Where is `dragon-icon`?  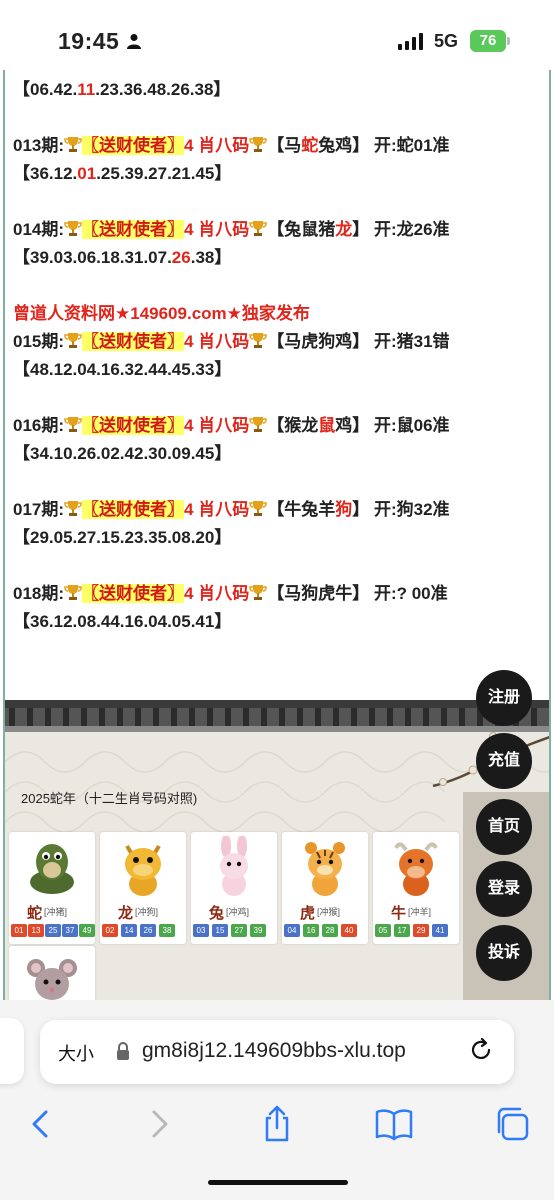
dragon-icon is located at coordinates (143, 870).